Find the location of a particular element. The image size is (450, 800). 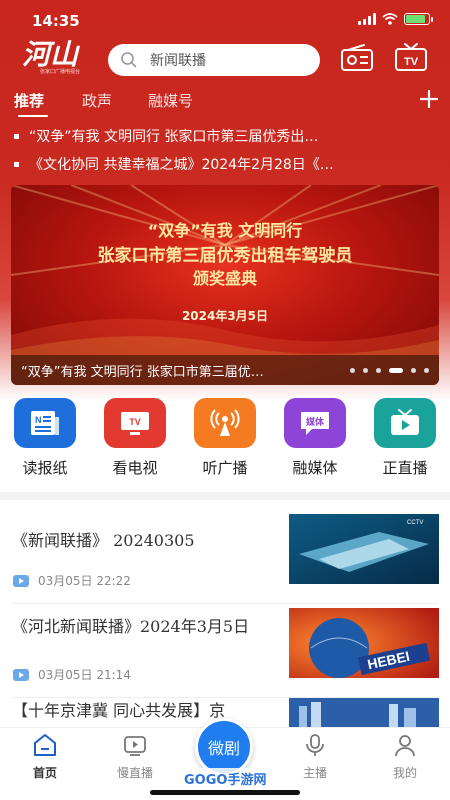

shortcut-label: 听广播 is located at coordinates (225, 468).